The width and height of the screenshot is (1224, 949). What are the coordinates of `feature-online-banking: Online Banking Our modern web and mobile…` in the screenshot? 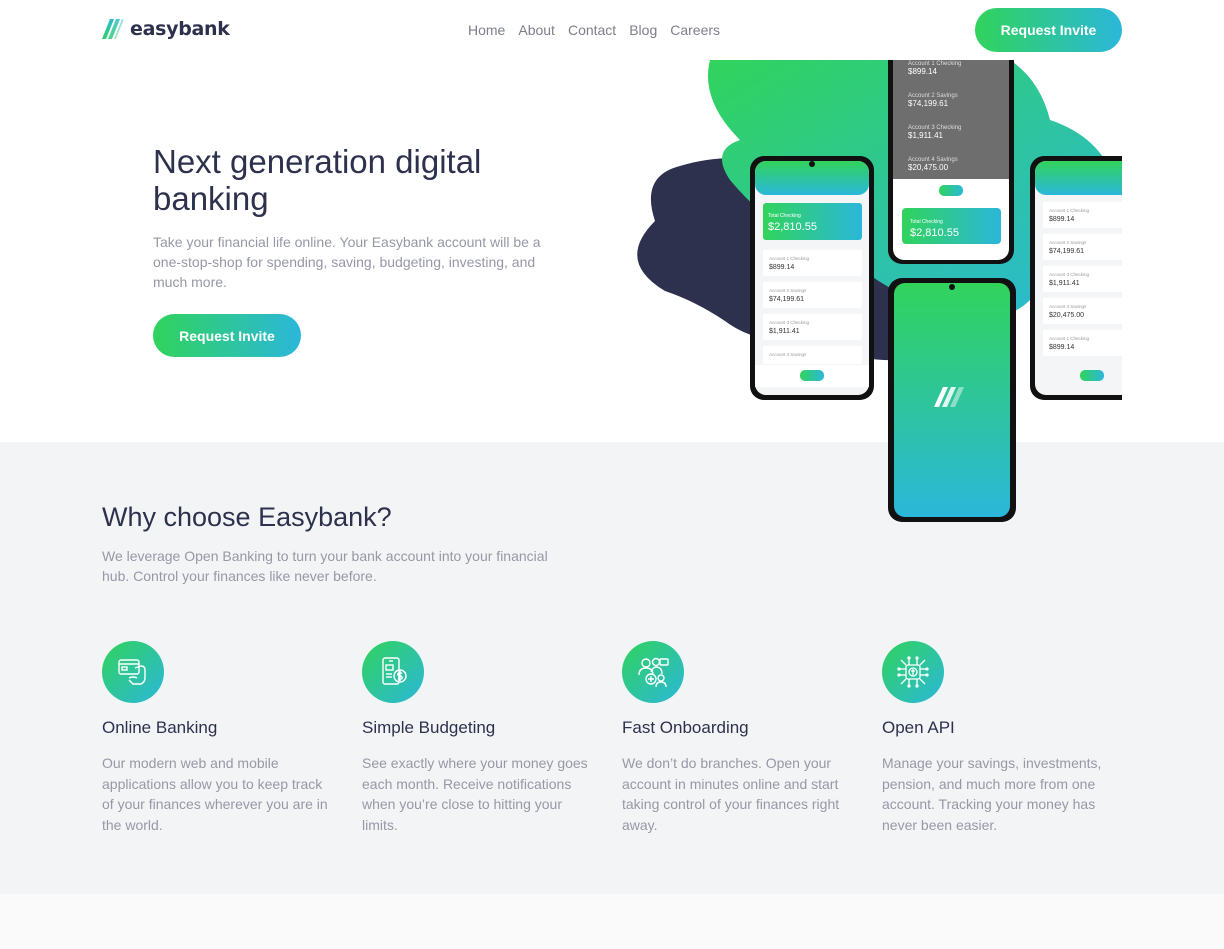 It's located at (218, 738).